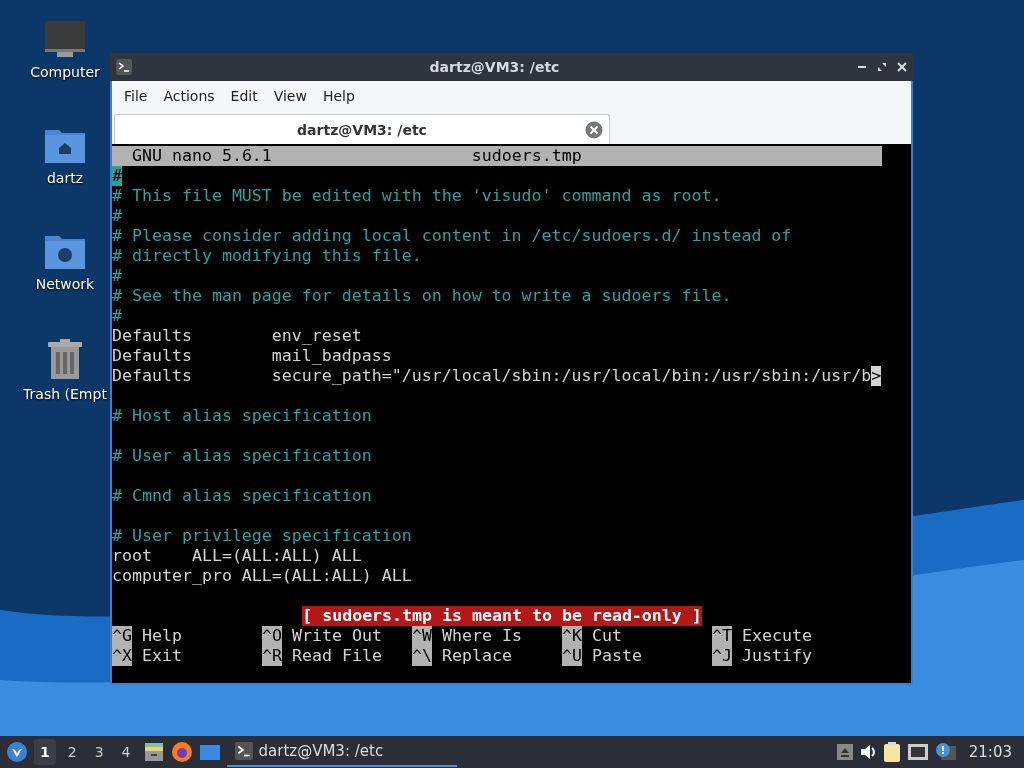 The height and width of the screenshot is (768, 1024). What do you see at coordinates (617, 656) in the screenshot?
I see `shortcut-label: Paste` at bounding box center [617, 656].